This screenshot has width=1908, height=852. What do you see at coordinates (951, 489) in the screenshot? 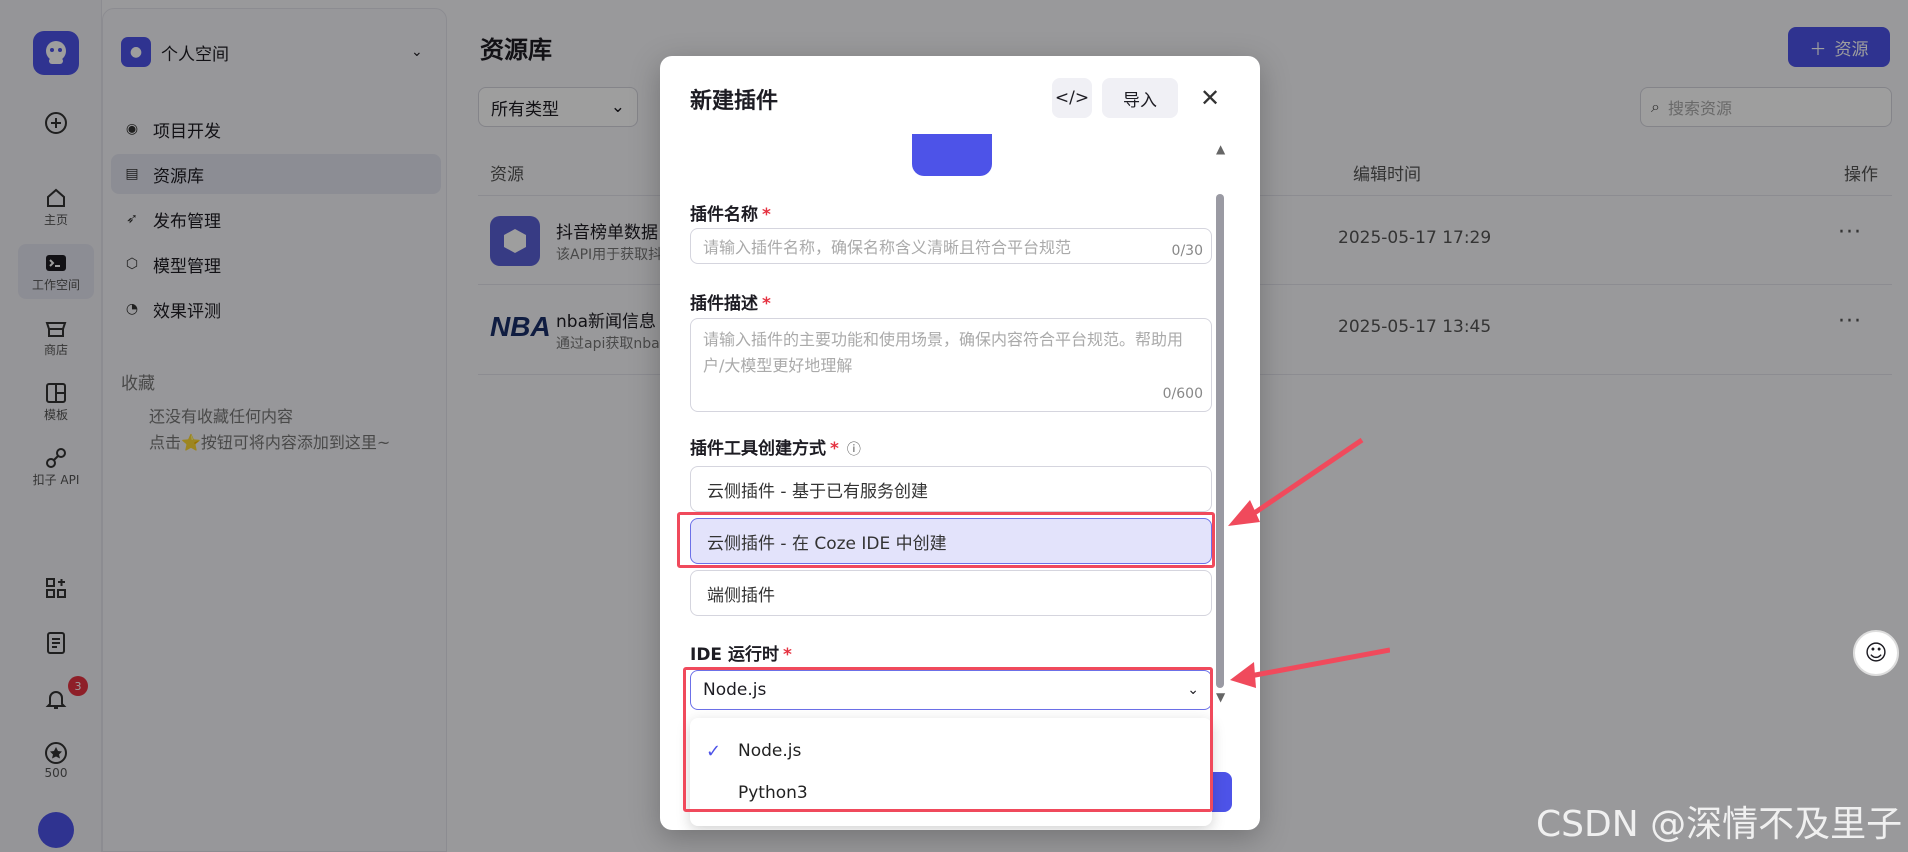
I see `method-option: 云侧插件 - 基于已有服务创建` at bounding box center [951, 489].